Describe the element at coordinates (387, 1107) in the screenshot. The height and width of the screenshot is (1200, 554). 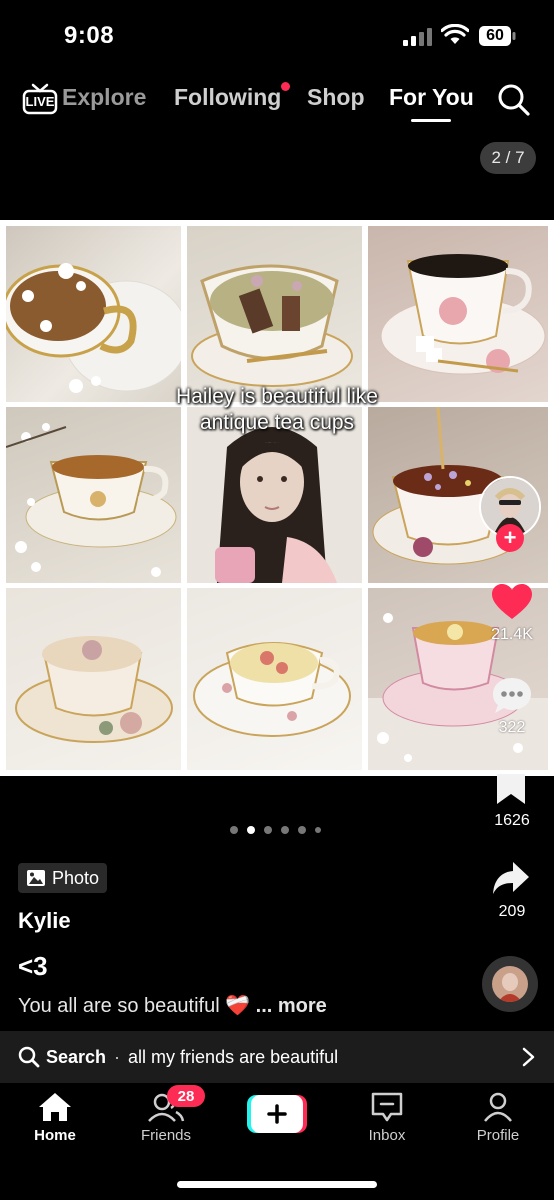
I see `inbox-icon` at that location.